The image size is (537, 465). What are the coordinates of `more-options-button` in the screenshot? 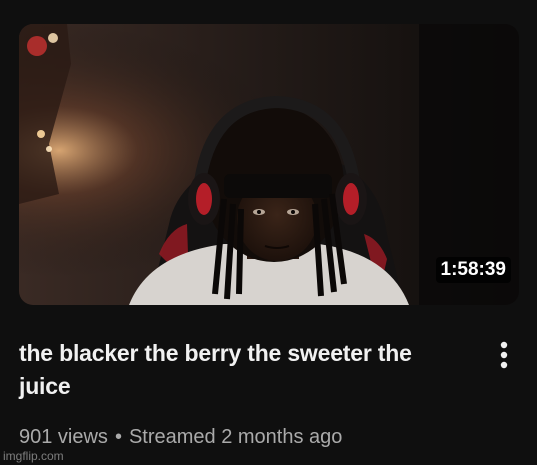 It's located at (504, 356).